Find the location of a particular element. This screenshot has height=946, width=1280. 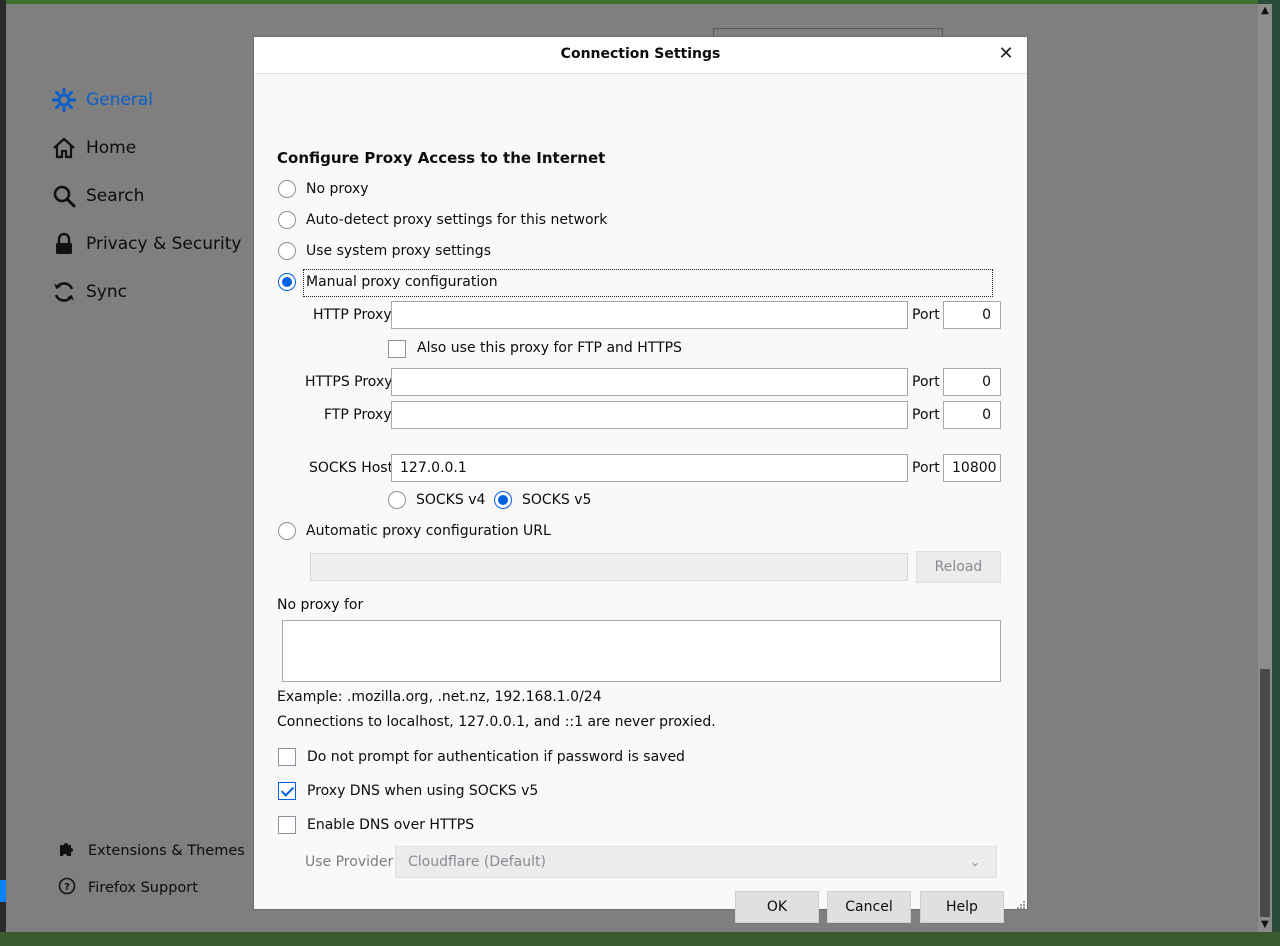

system-proxy-label: Use system proxy settings is located at coordinates (398, 251).